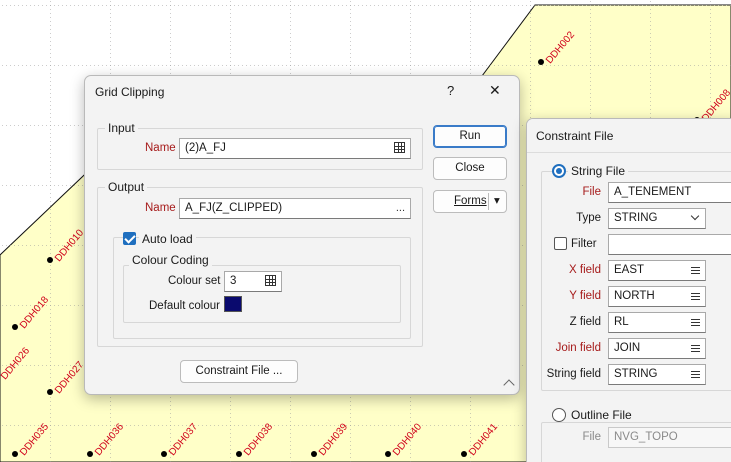 The image size is (731, 462). Describe the element at coordinates (559, 171) in the screenshot. I see `string-file-radio` at that location.